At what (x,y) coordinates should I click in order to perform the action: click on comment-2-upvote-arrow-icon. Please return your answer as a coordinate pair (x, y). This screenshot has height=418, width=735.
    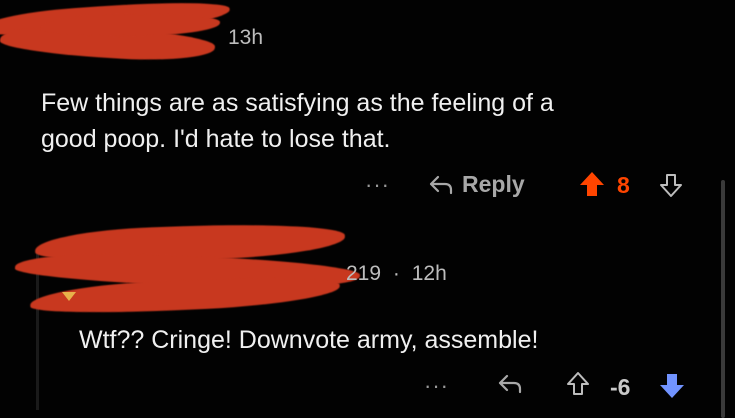
    Looking at the image, I should click on (578, 384).